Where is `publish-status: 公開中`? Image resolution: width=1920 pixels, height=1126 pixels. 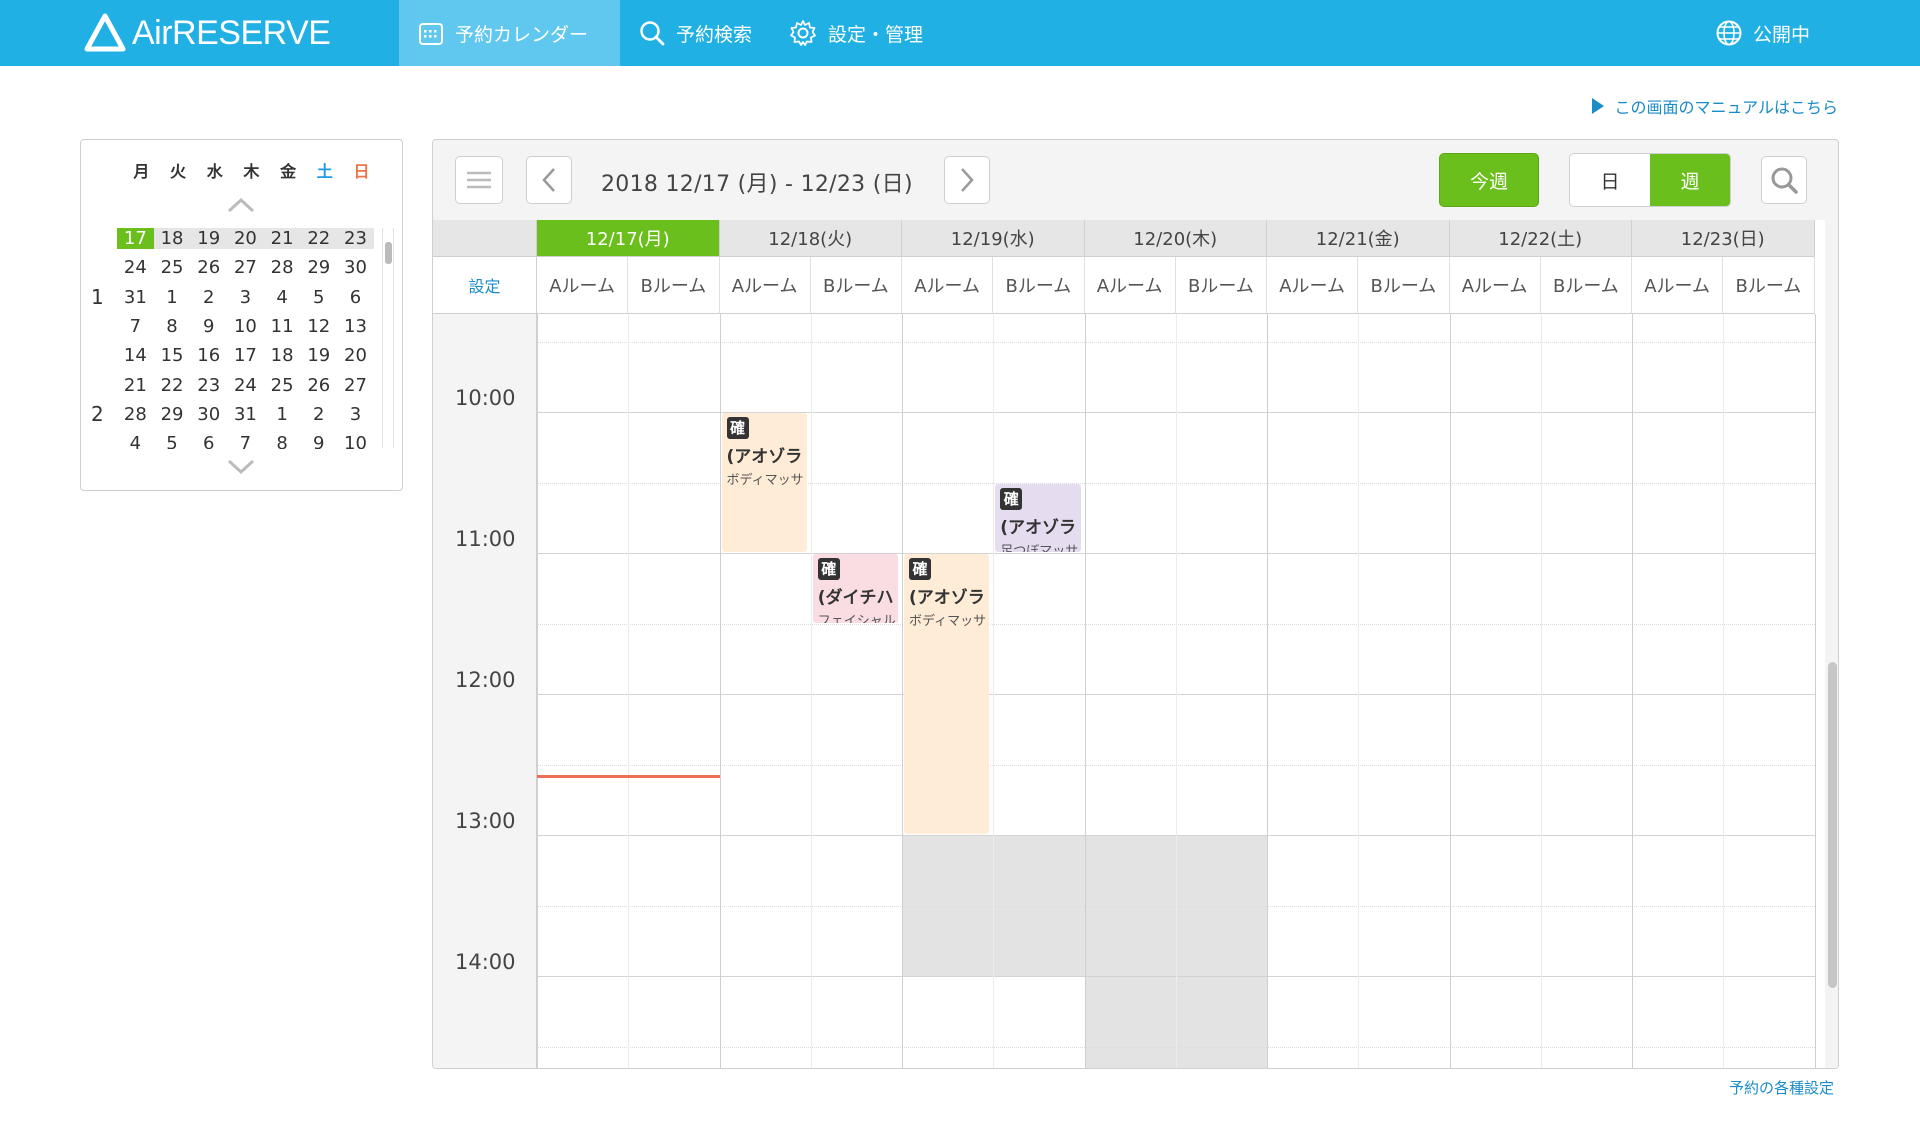 publish-status: 公開中 is located at coordinates (1762, 33).